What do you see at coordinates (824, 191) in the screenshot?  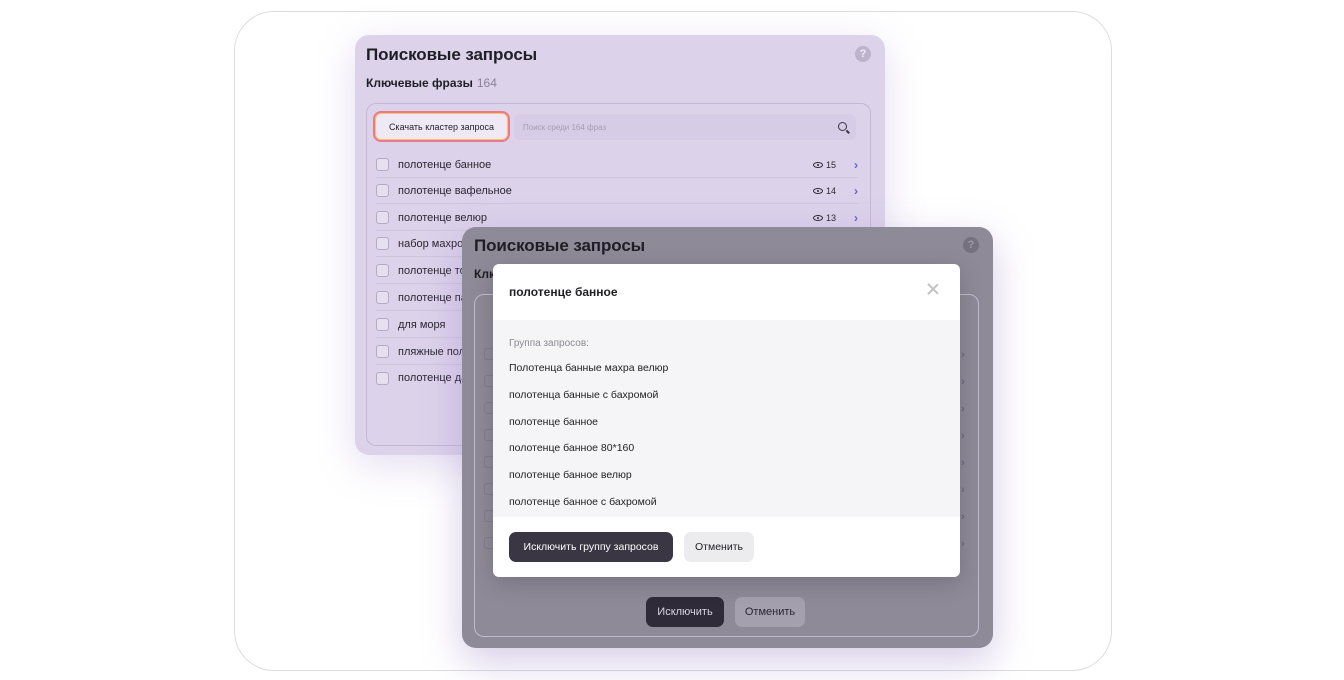 I see `views-count: 14` at bounding box center [824, 191].